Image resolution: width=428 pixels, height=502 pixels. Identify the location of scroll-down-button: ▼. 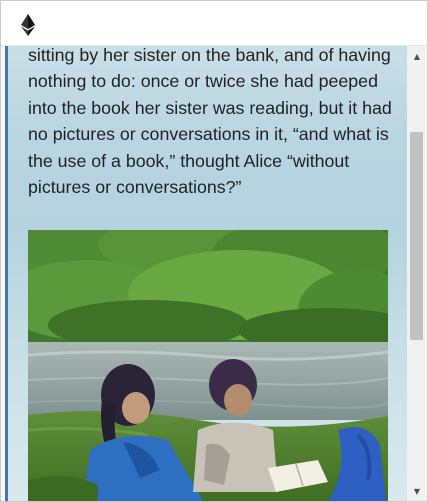
(417, 491).